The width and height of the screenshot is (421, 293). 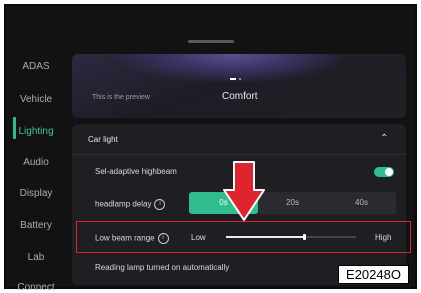 What do you see at coordinates (36, 131) in the screenshot?
I see `sidebar-item-lighting: Lighting` at bounding box center [36, 131].